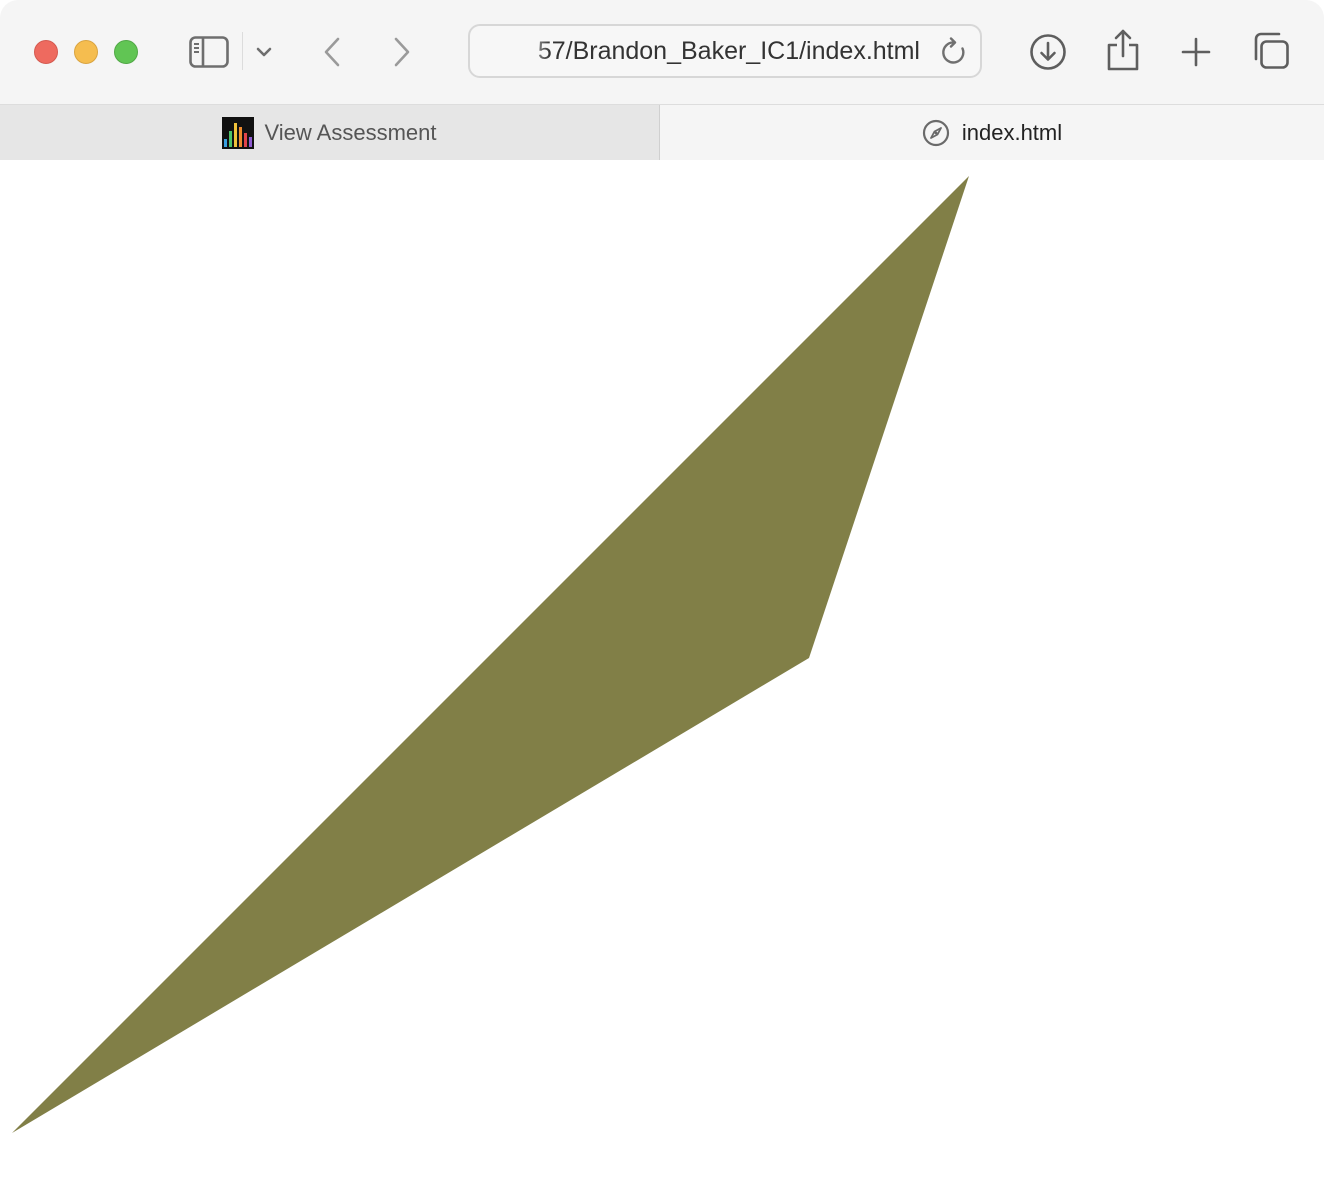 Image resolution: width=1324 pixels, height=1188 pixels. What do you see at coordinates (935, 132) in the screenshot?
I see `compass-icon` at bounding box center [935, 132].